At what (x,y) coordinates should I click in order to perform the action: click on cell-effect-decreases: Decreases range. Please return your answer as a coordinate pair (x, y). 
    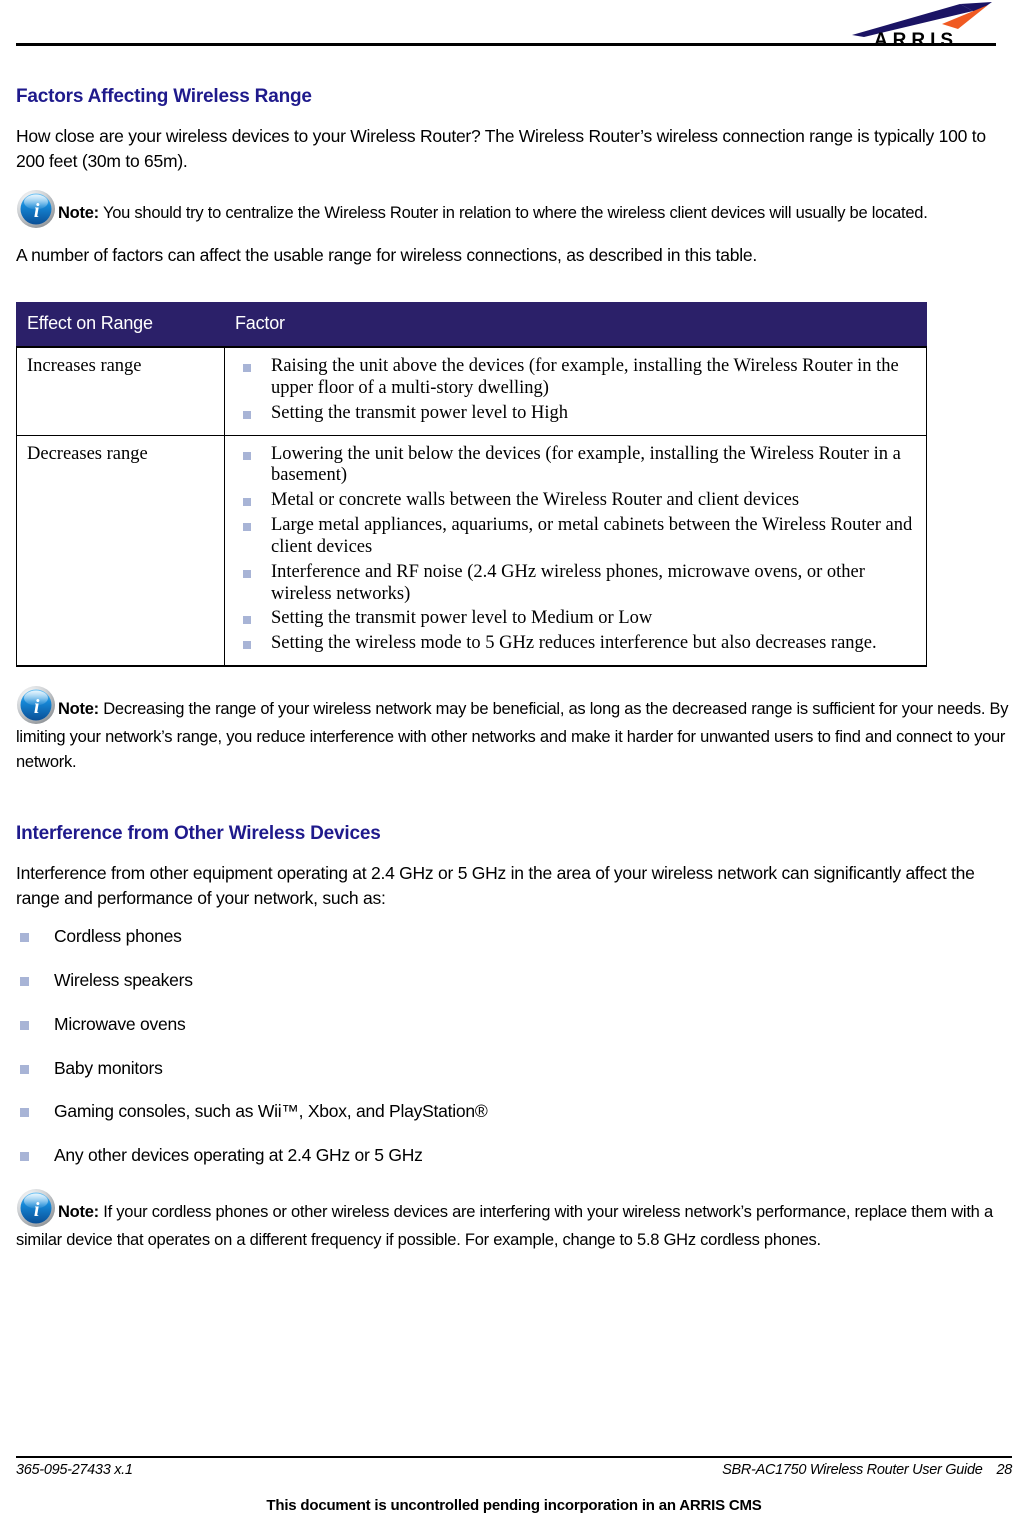
    Looking at the image, I should click on (120, 551).